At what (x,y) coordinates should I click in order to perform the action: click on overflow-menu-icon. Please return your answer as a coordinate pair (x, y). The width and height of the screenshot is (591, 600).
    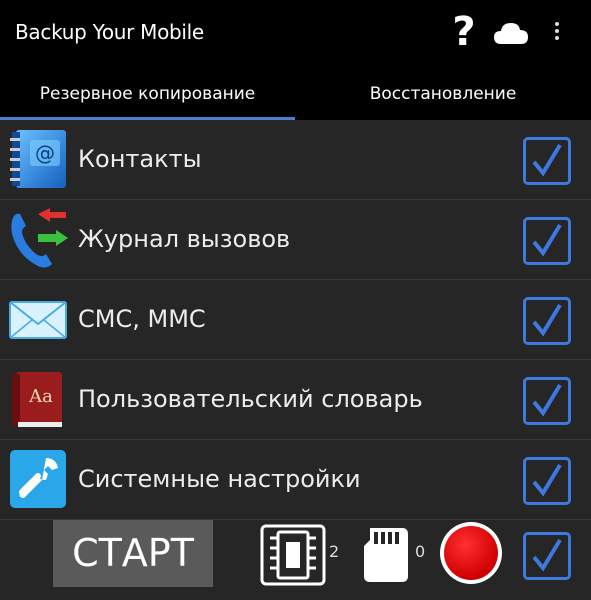
    Looking at the image, I should click on (557, 33).